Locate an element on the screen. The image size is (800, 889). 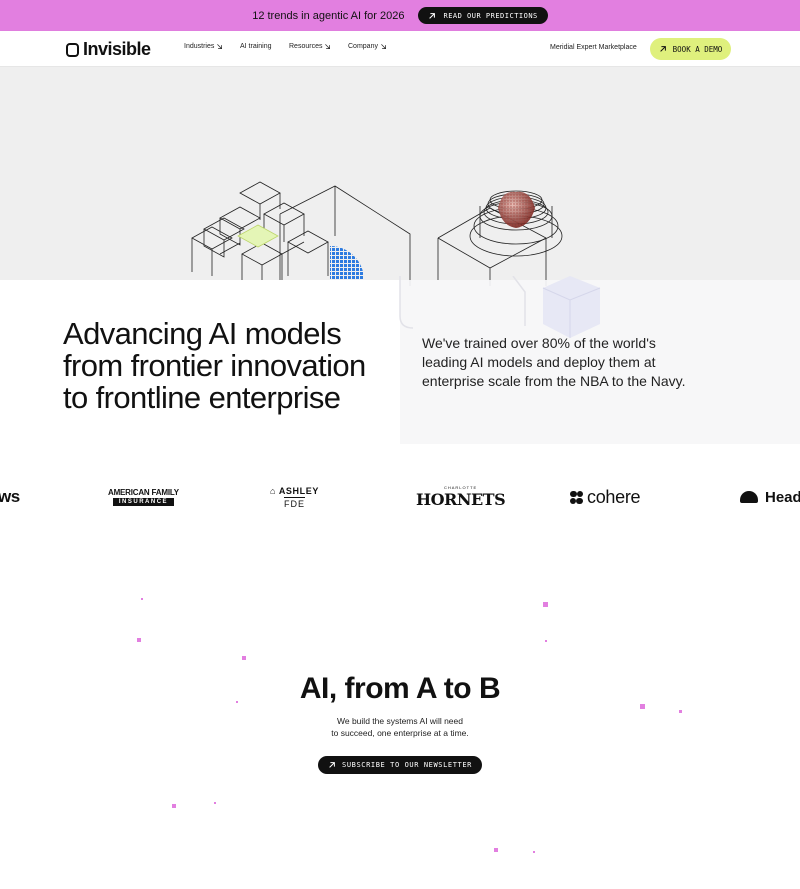
book-demo-button: BOOK A DEMO is located at coordinates (690, 49).